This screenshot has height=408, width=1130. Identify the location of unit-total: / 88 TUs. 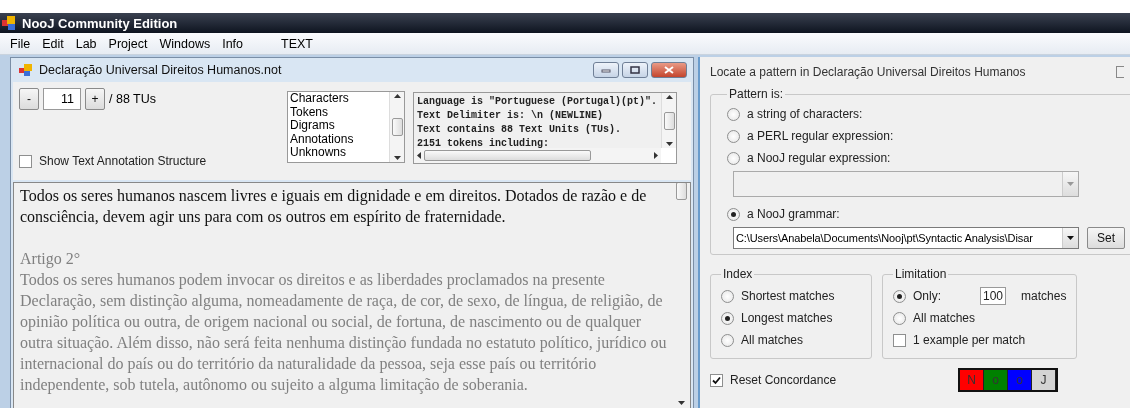
(132, 99).